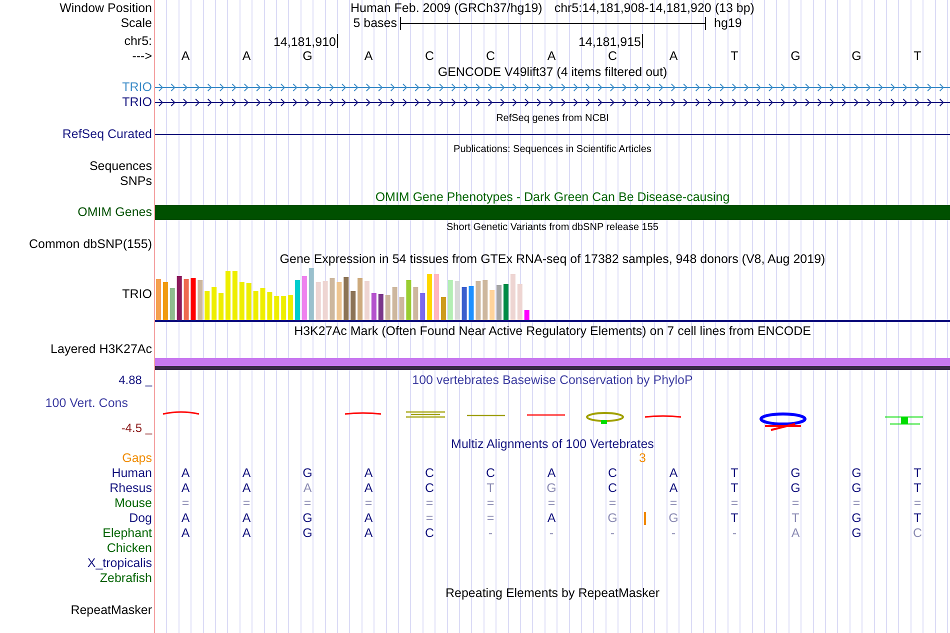 Image resolution: width=950 pixels, height=633 pixels. I want to click on track-label: Layered H3K27Ac, so click(101, 348).